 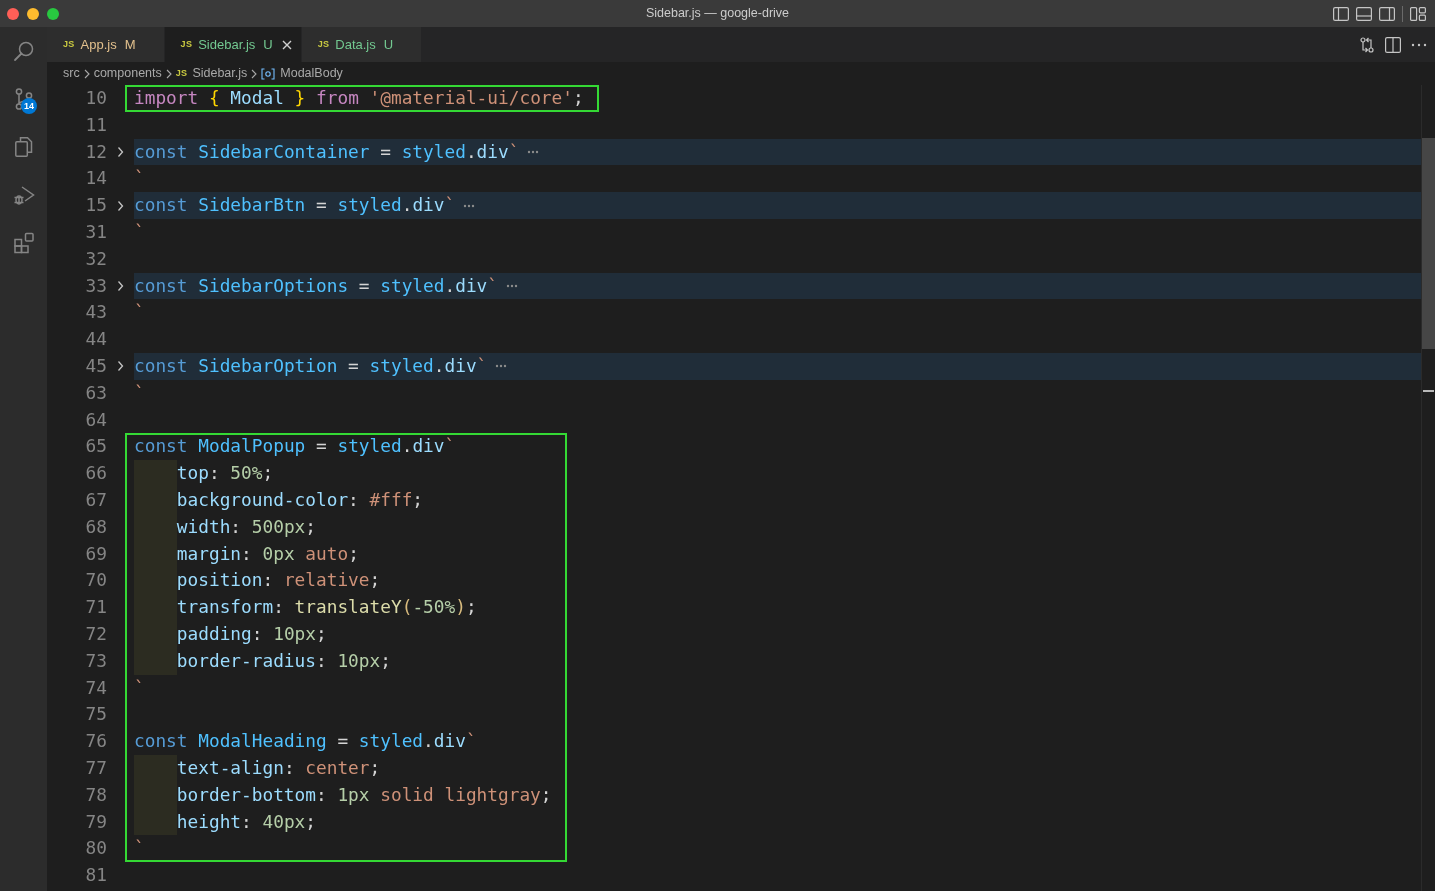 What do you see at coordinates (95, 821) in the screenshot?
I see `line-number: 79` at bounding box center [95, 821].